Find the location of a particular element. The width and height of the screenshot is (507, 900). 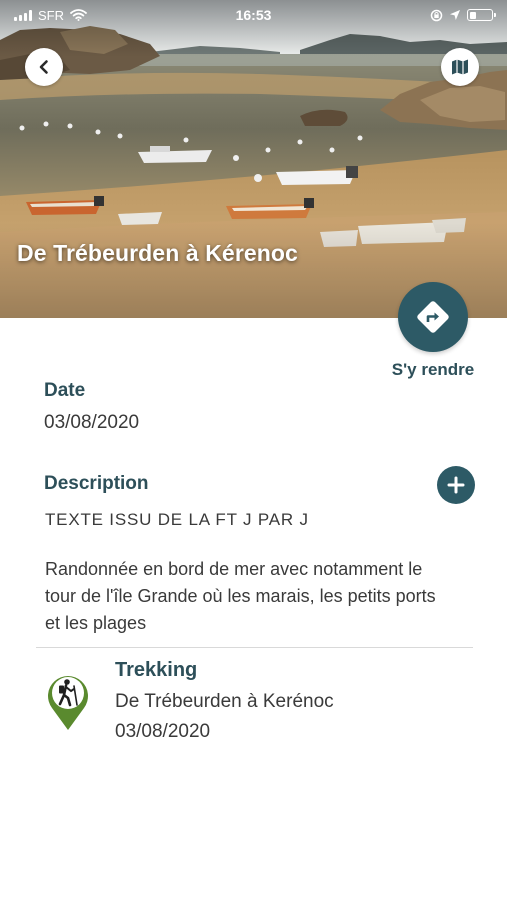

wifi-icon is located at coordinates (78, 15).